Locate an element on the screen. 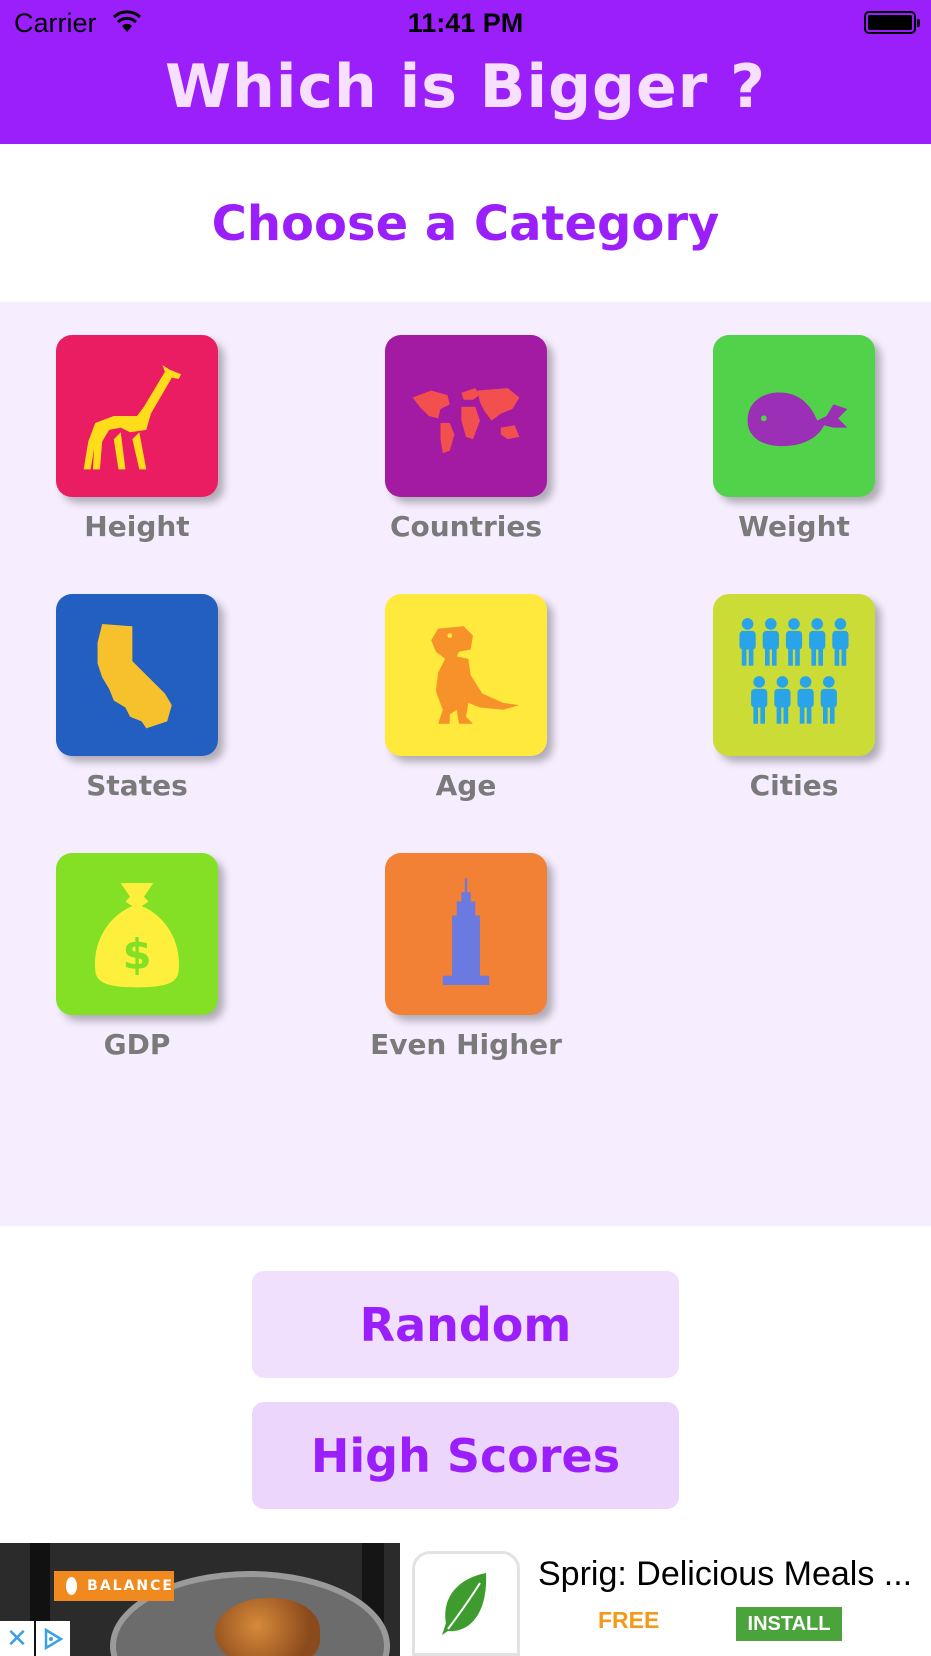  category-states-tile is located at coordinates (137, 675).